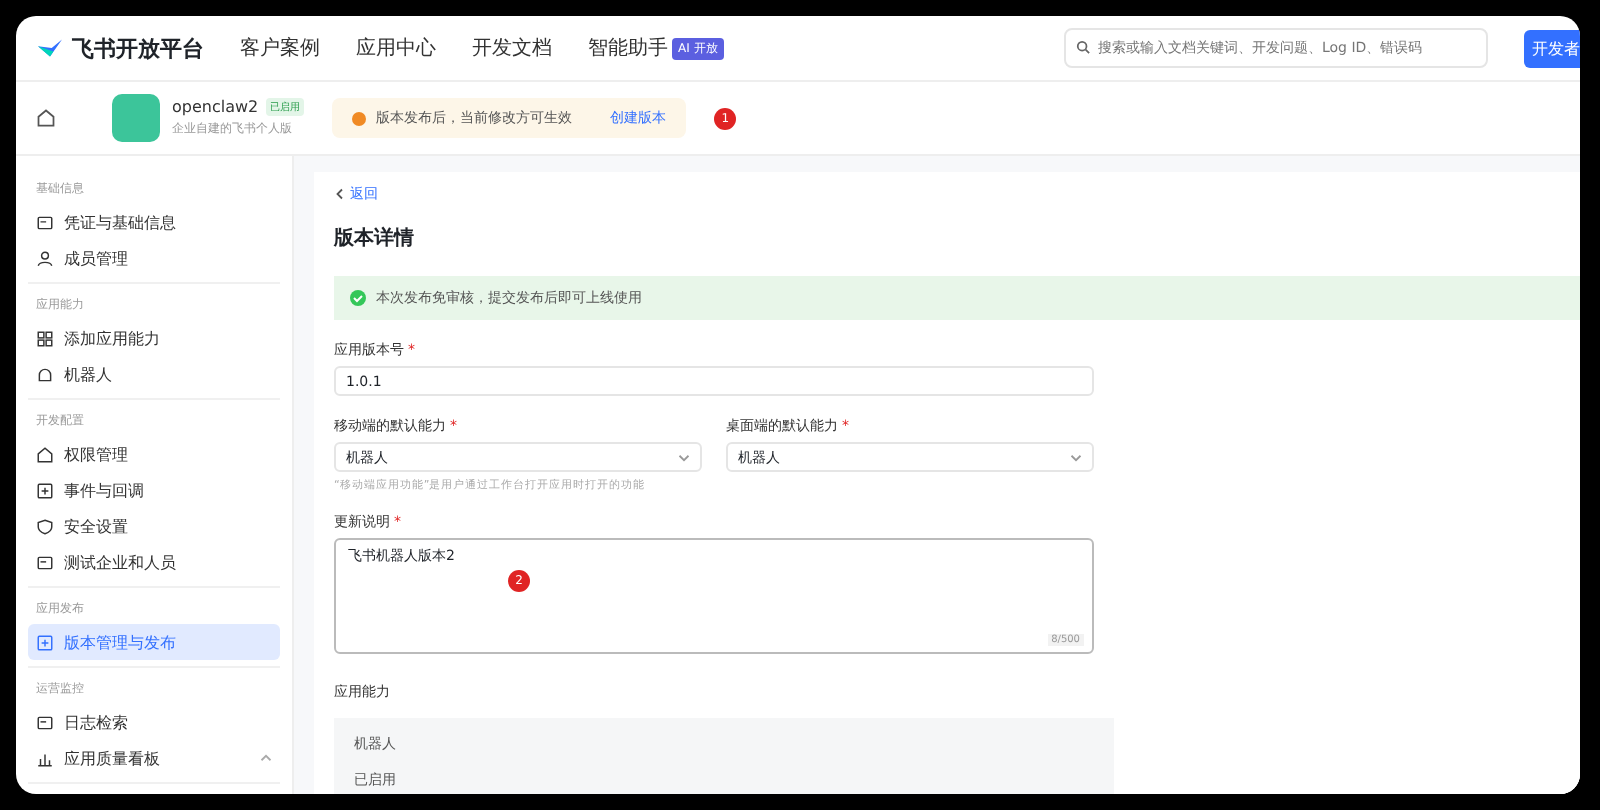  Describe the element at coordinates (138, 48) in the screenshot. I see `platform-name: 飞书开放平台` at that location.